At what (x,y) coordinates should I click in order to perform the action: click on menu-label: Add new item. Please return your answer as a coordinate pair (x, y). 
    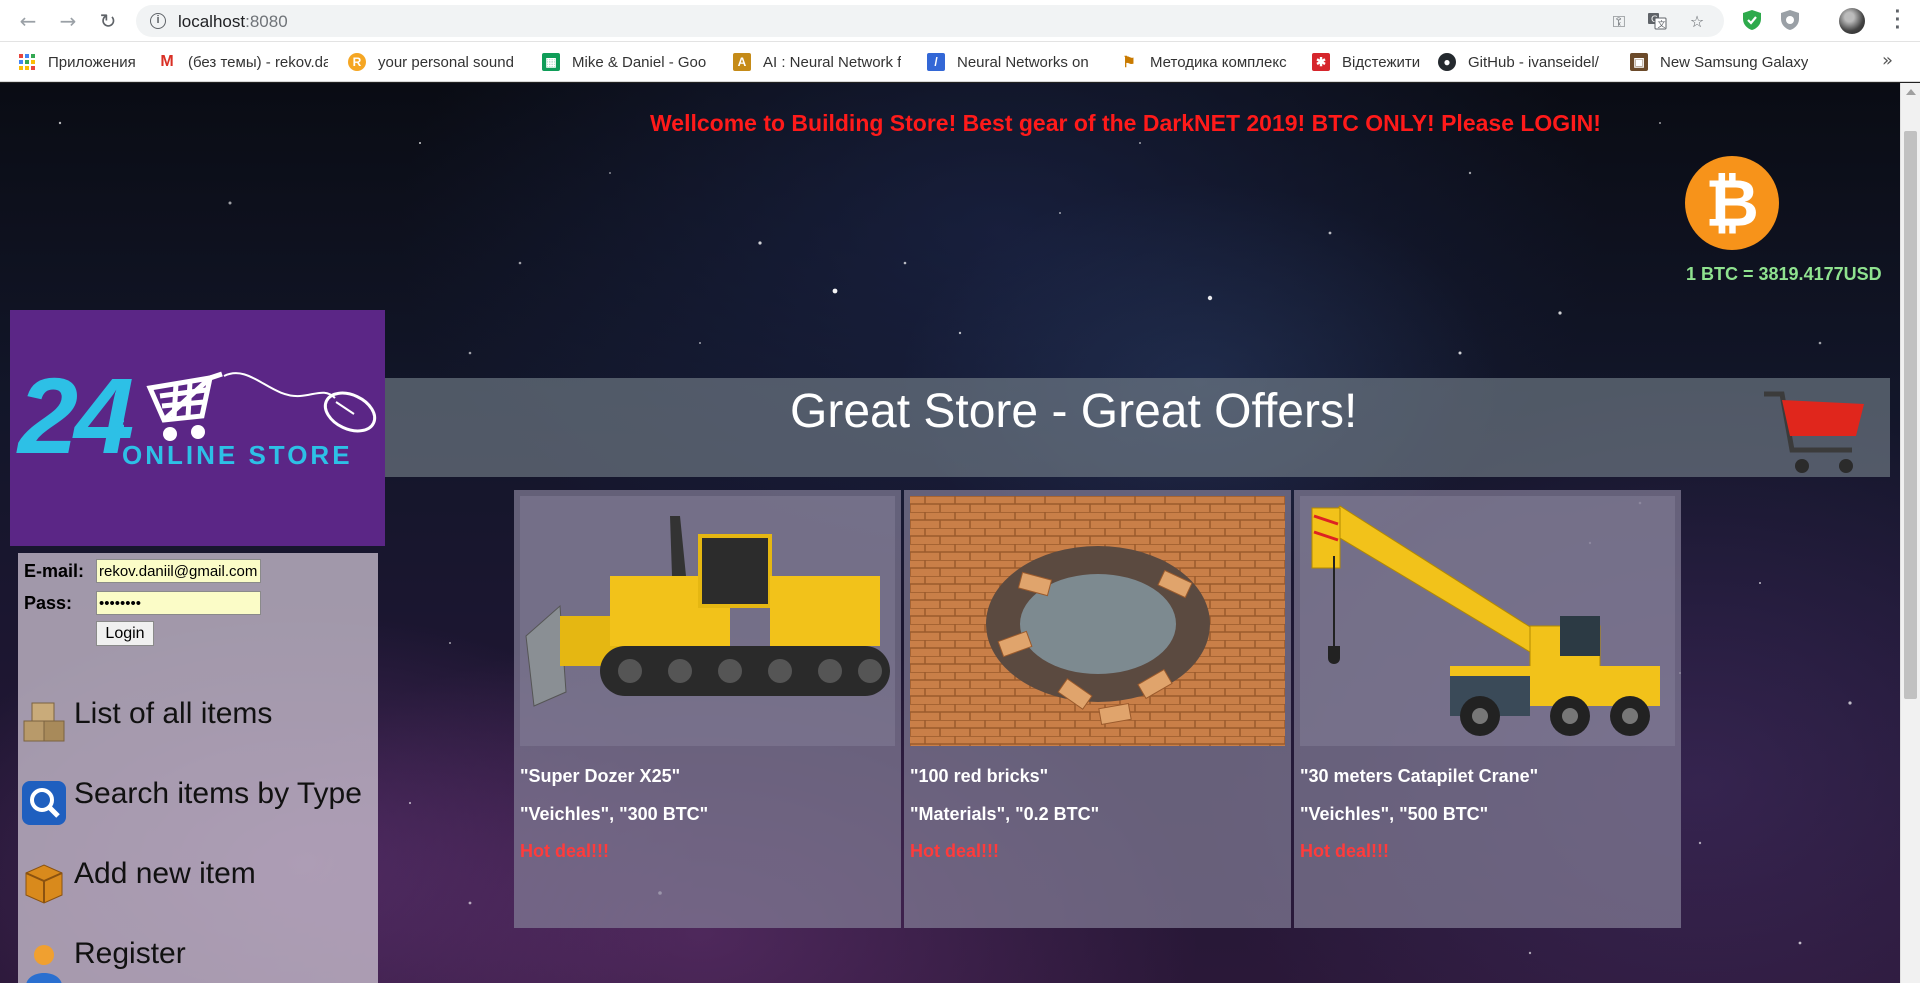
    Looking at the image, I should click on (165, 873).